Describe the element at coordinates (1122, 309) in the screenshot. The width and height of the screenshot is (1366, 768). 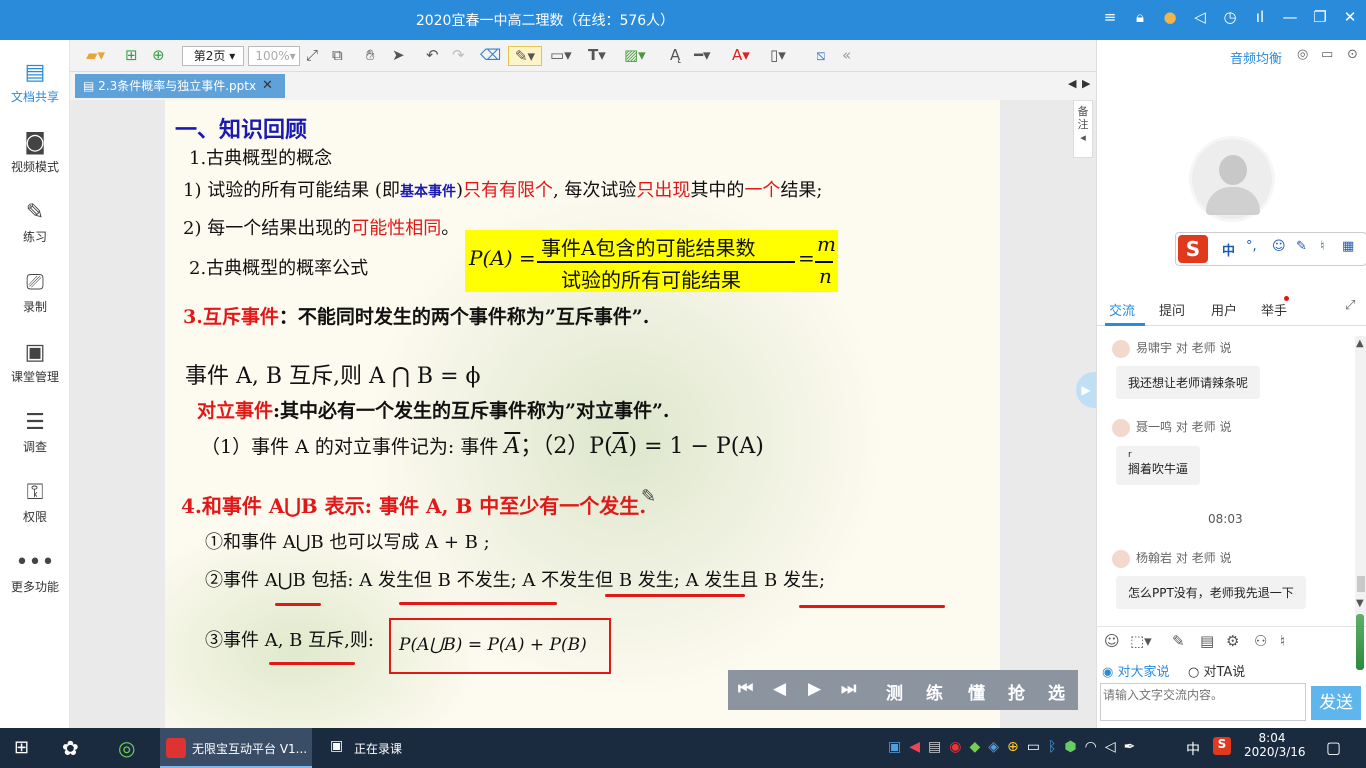
I see `tab-chat: 交流` at that location.